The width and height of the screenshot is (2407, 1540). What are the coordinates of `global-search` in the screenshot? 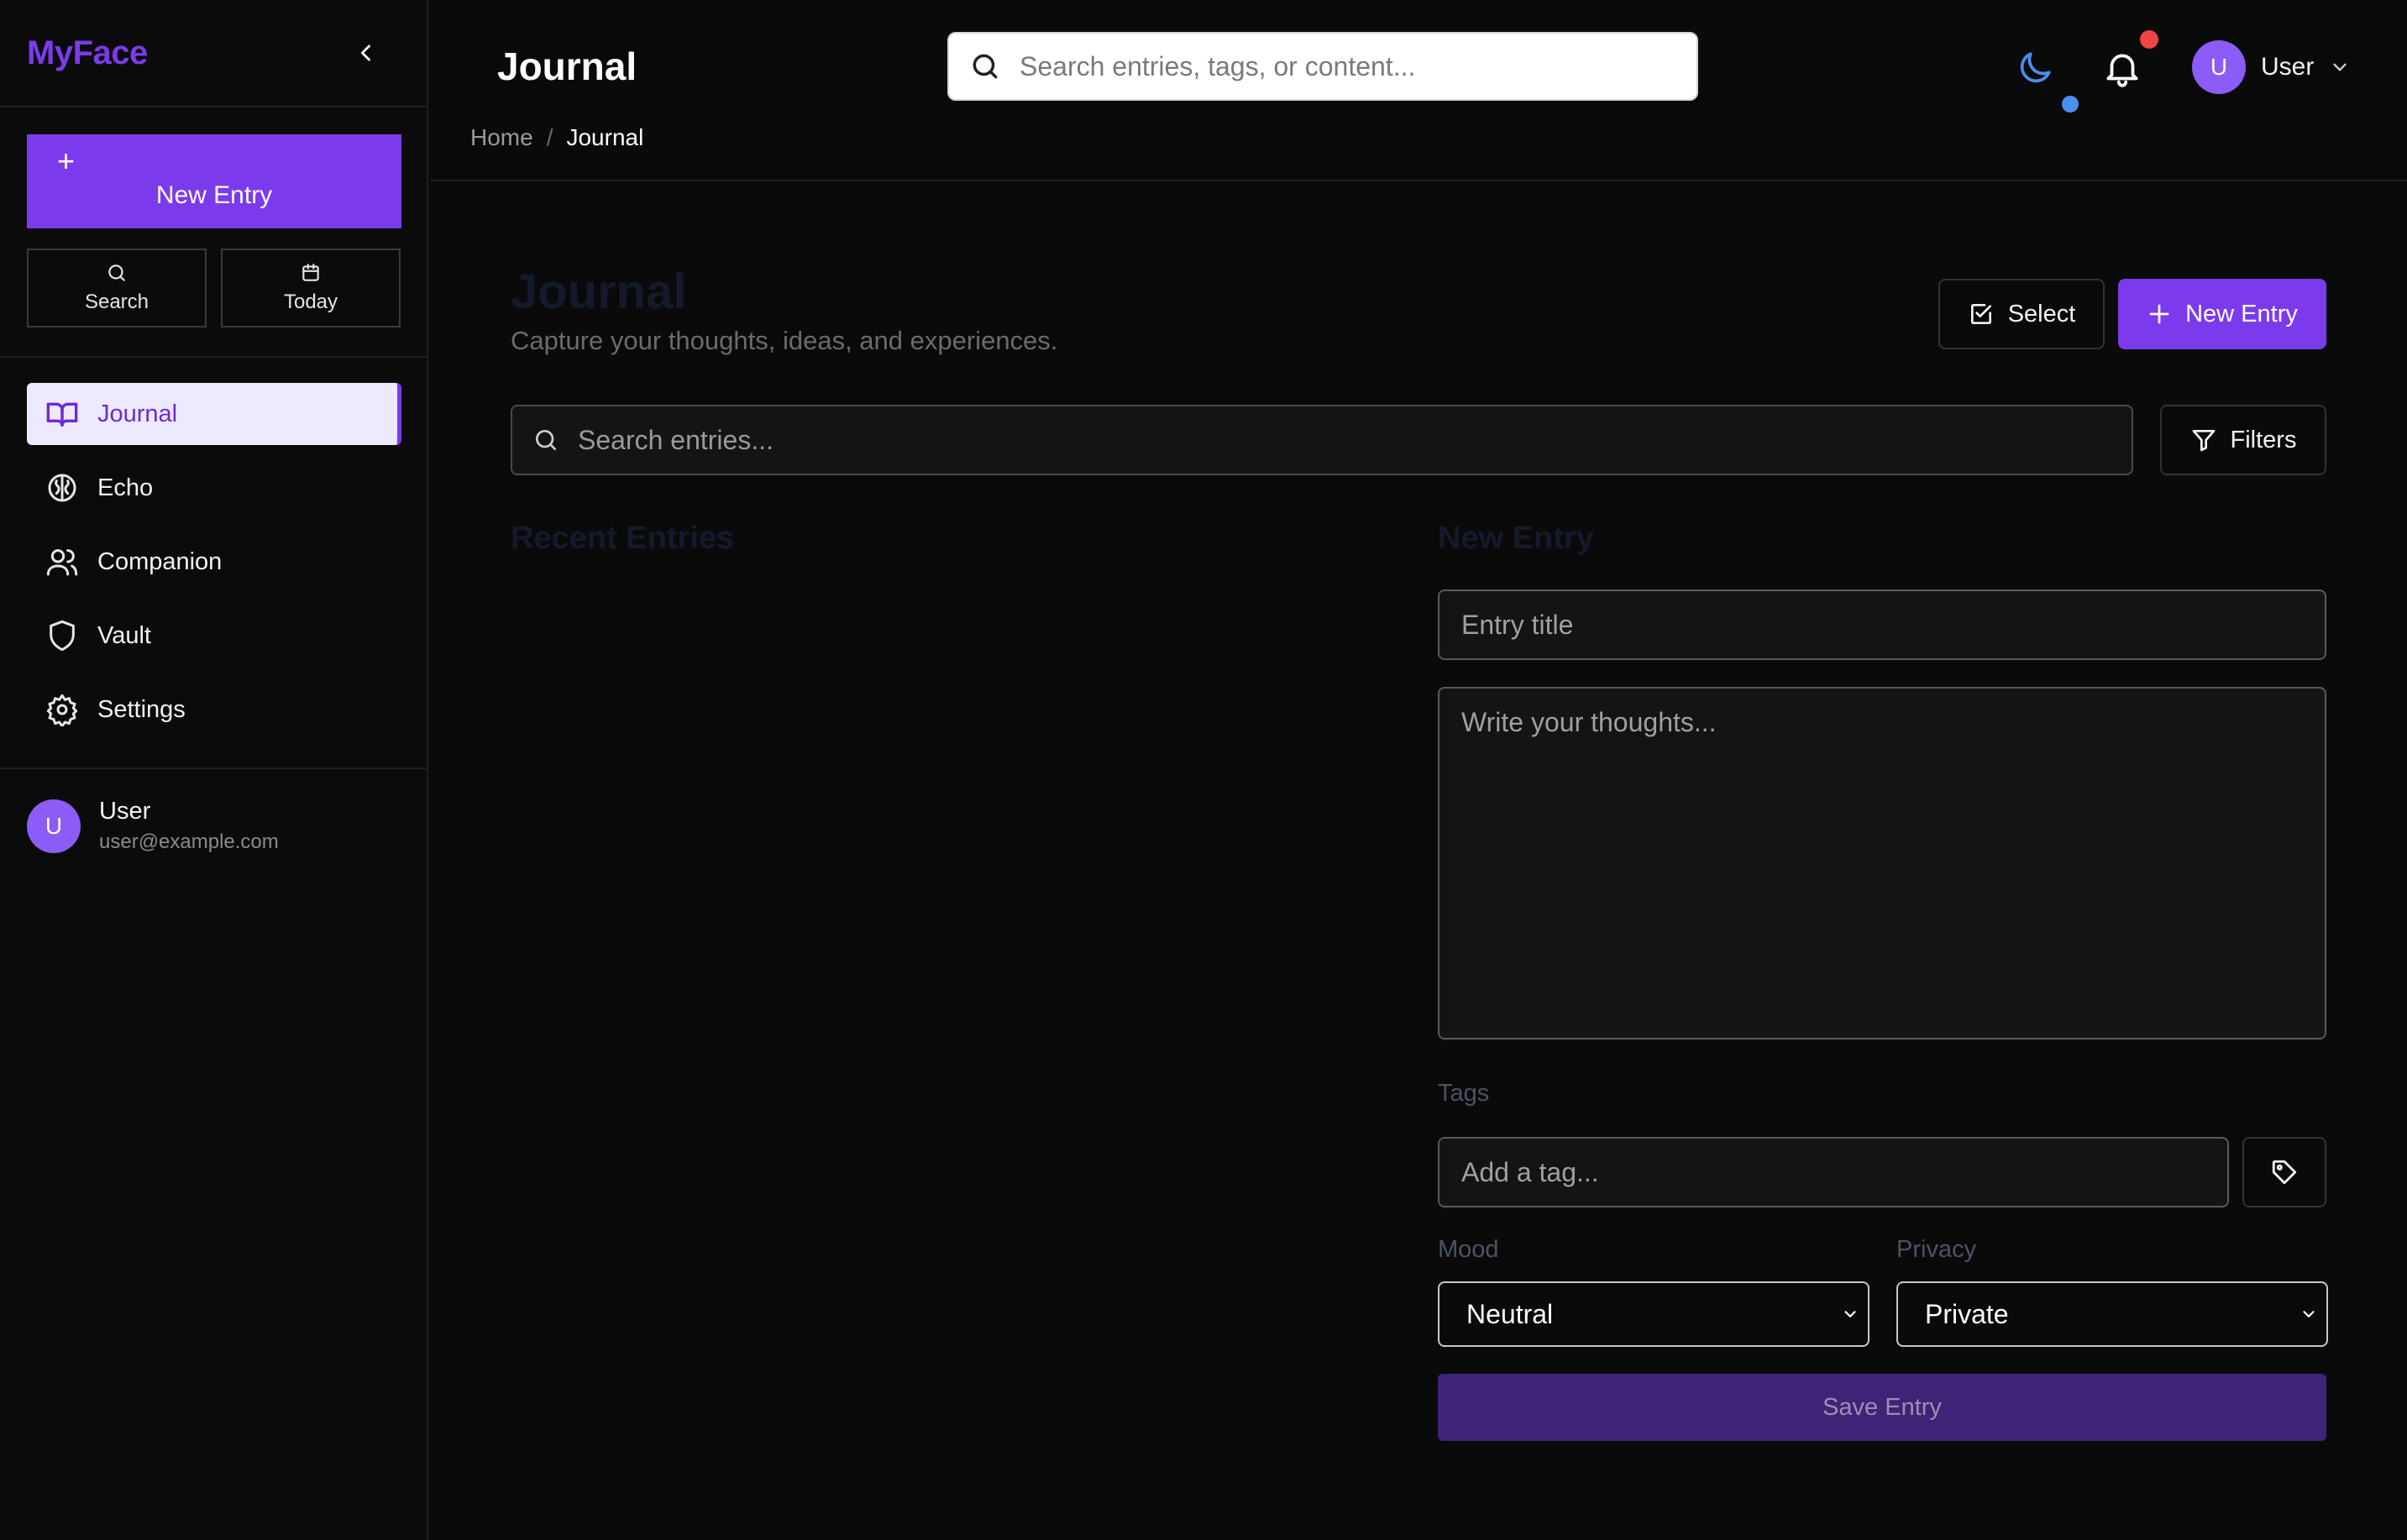 It's located at (1323, 66).